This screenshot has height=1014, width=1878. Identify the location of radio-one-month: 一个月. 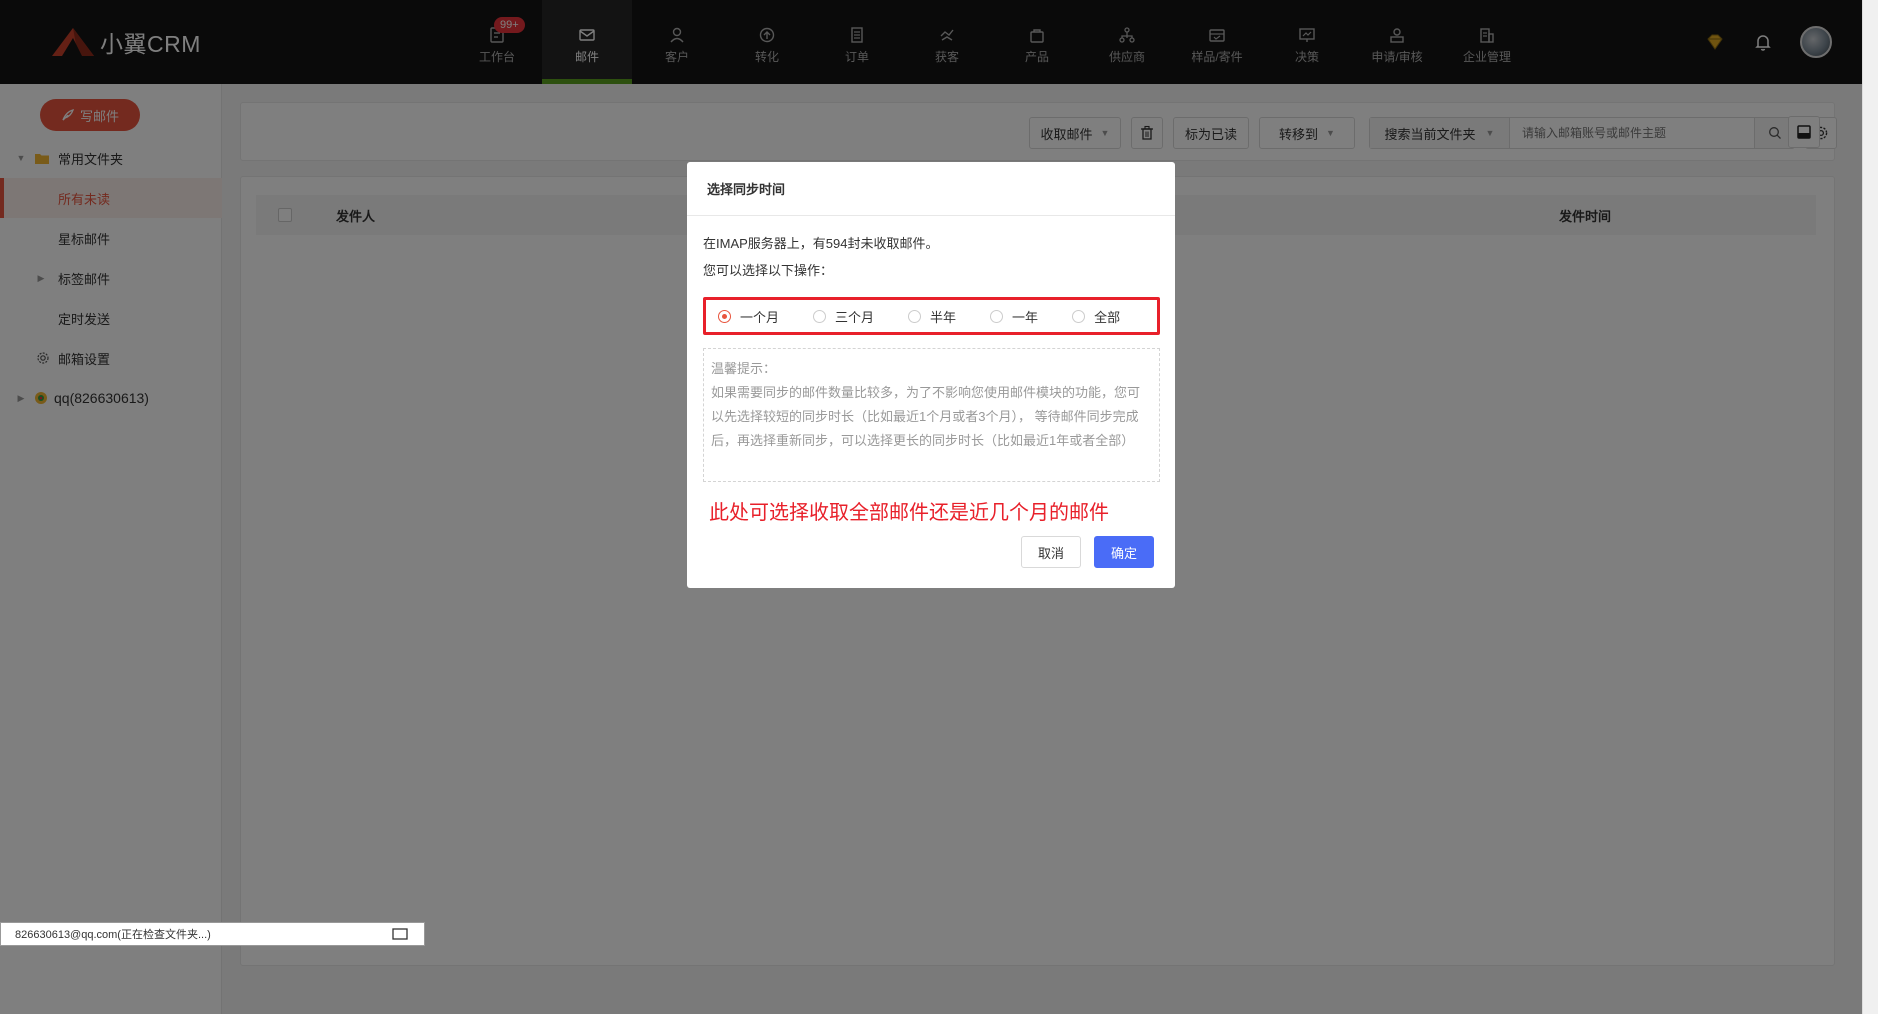
(748, 316).